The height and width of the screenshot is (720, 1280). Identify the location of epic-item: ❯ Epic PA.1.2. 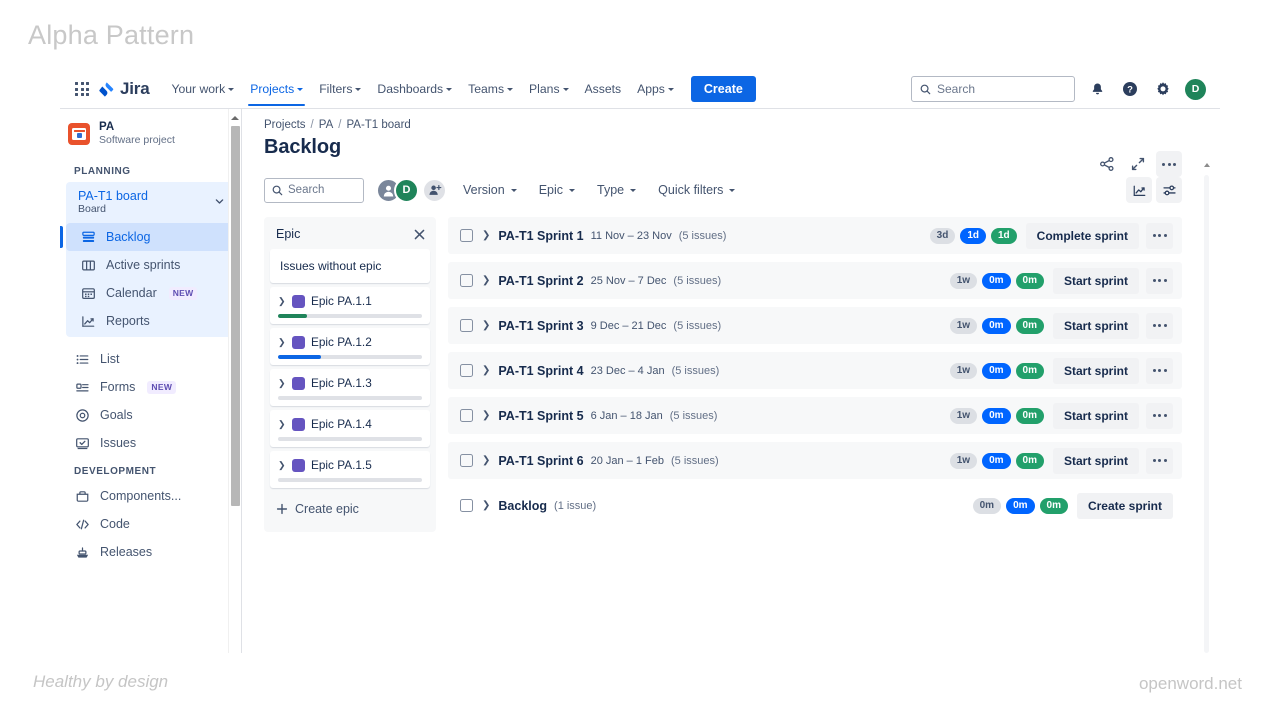
(350, 346).